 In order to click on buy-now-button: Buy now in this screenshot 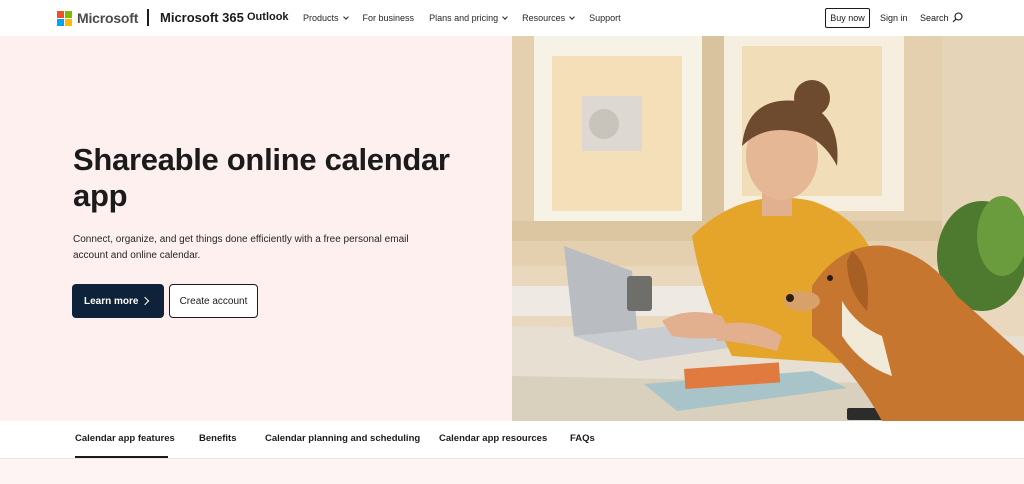, I will do `click(847, 18)`.